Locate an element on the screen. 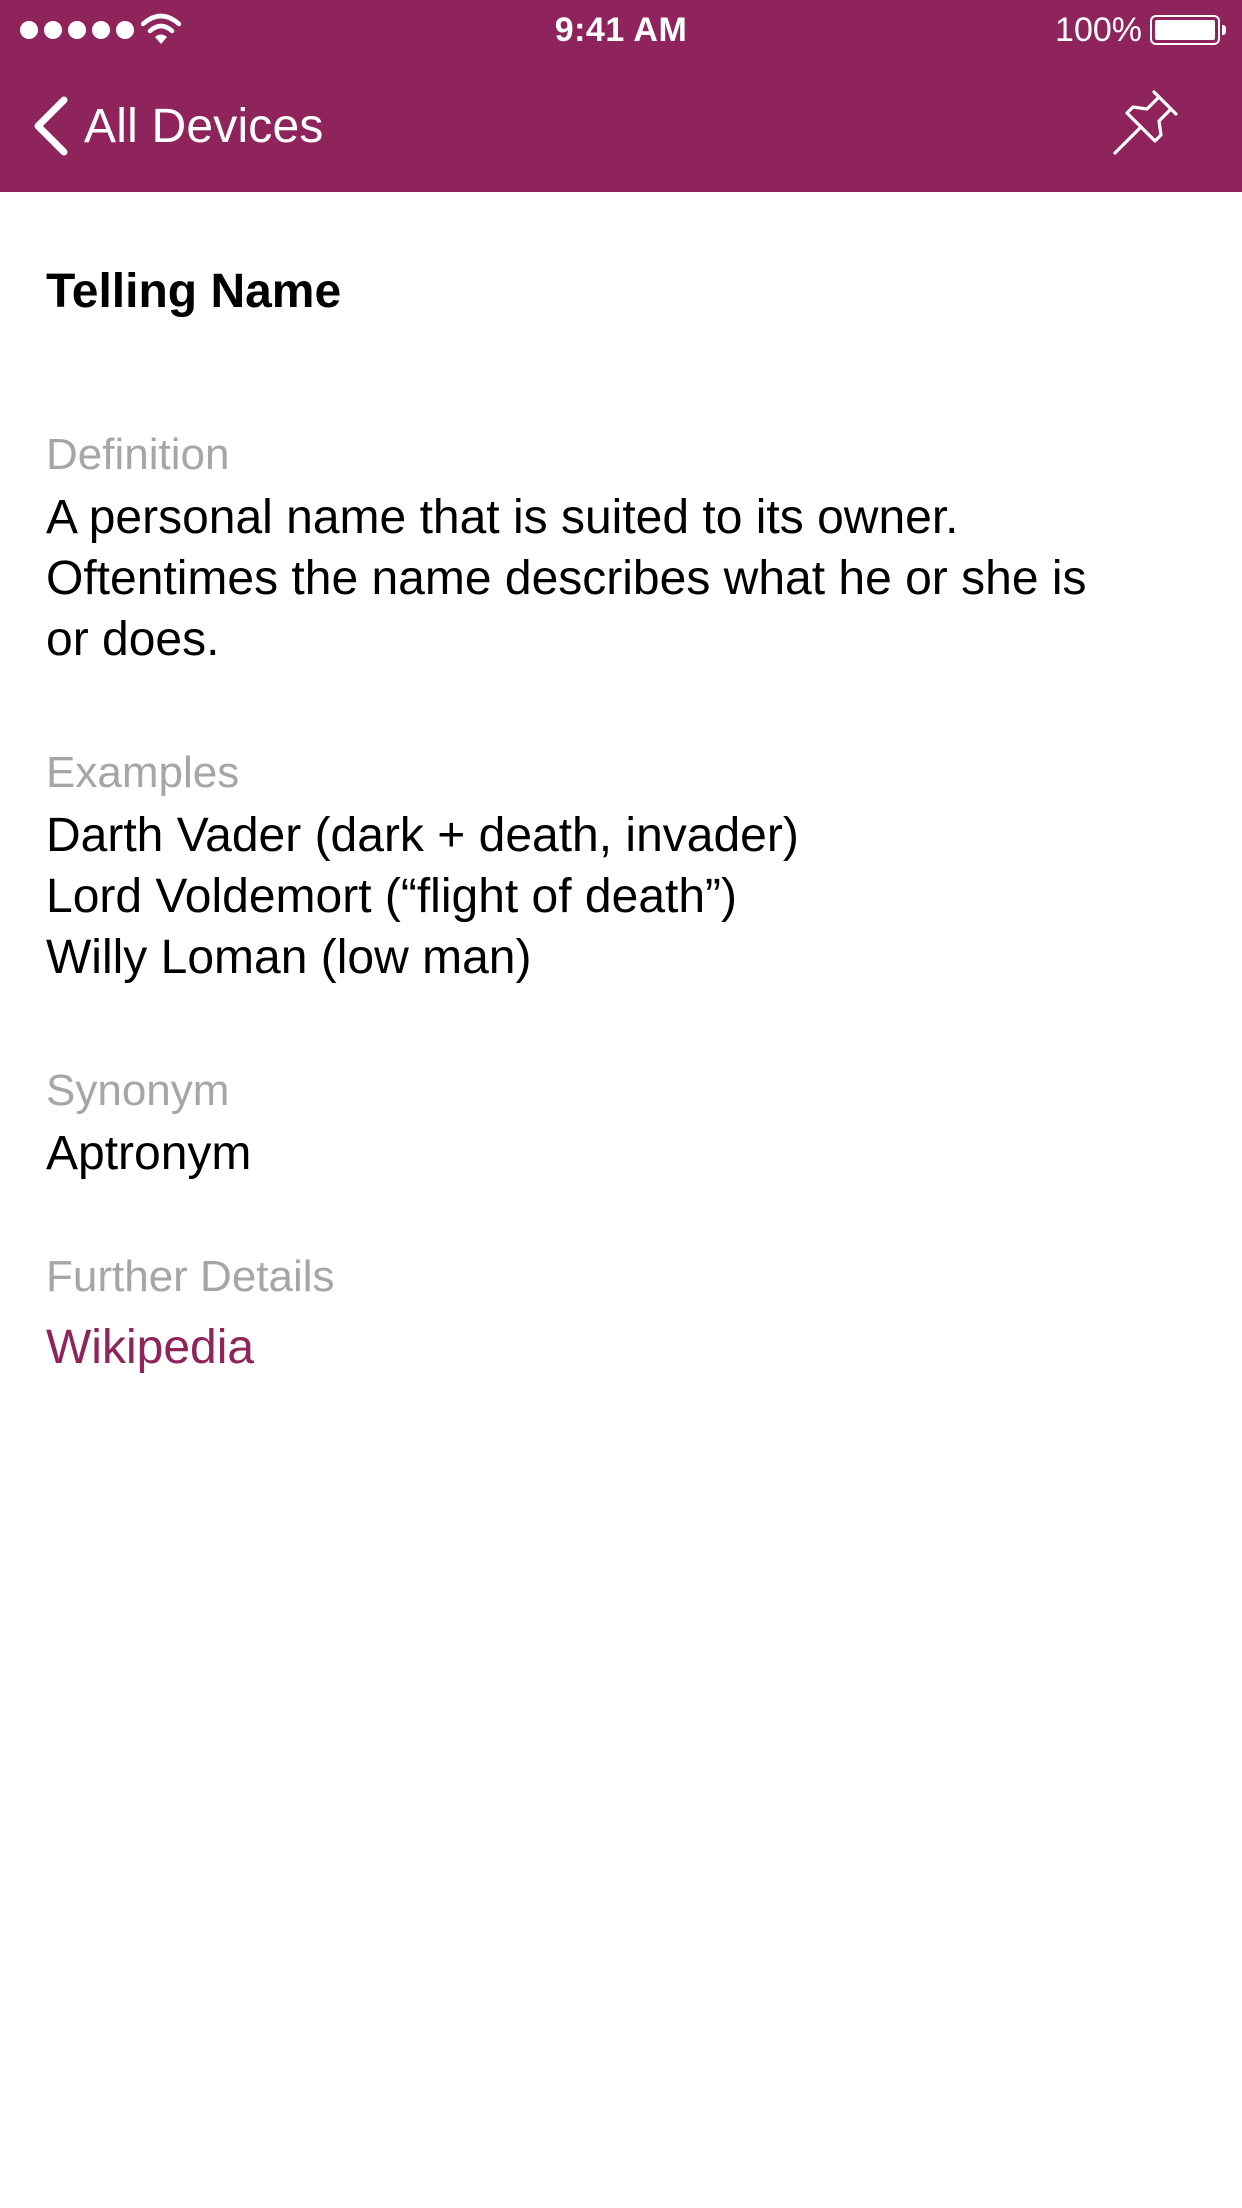 This screenshot has height=2208, width=1242. back-button: All Devices is located at coordinates (177, 126).